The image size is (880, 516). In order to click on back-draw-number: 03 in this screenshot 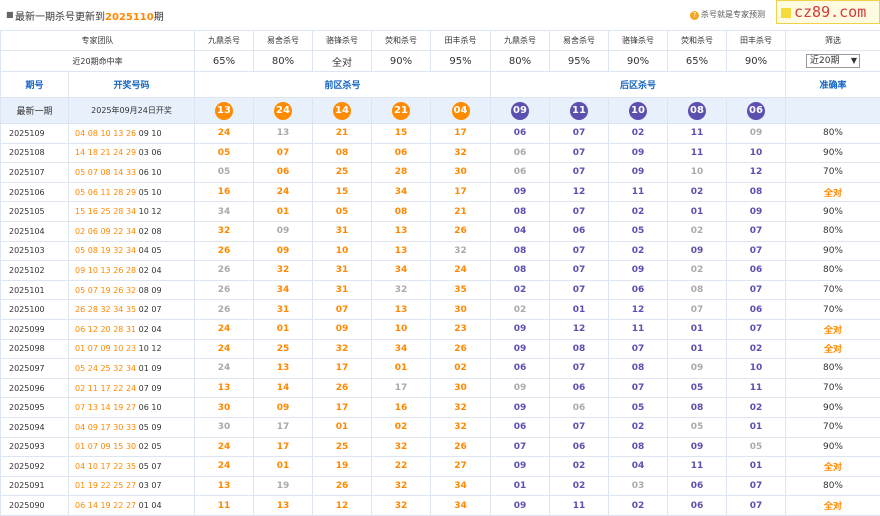, I will do `click(143, 486)`.